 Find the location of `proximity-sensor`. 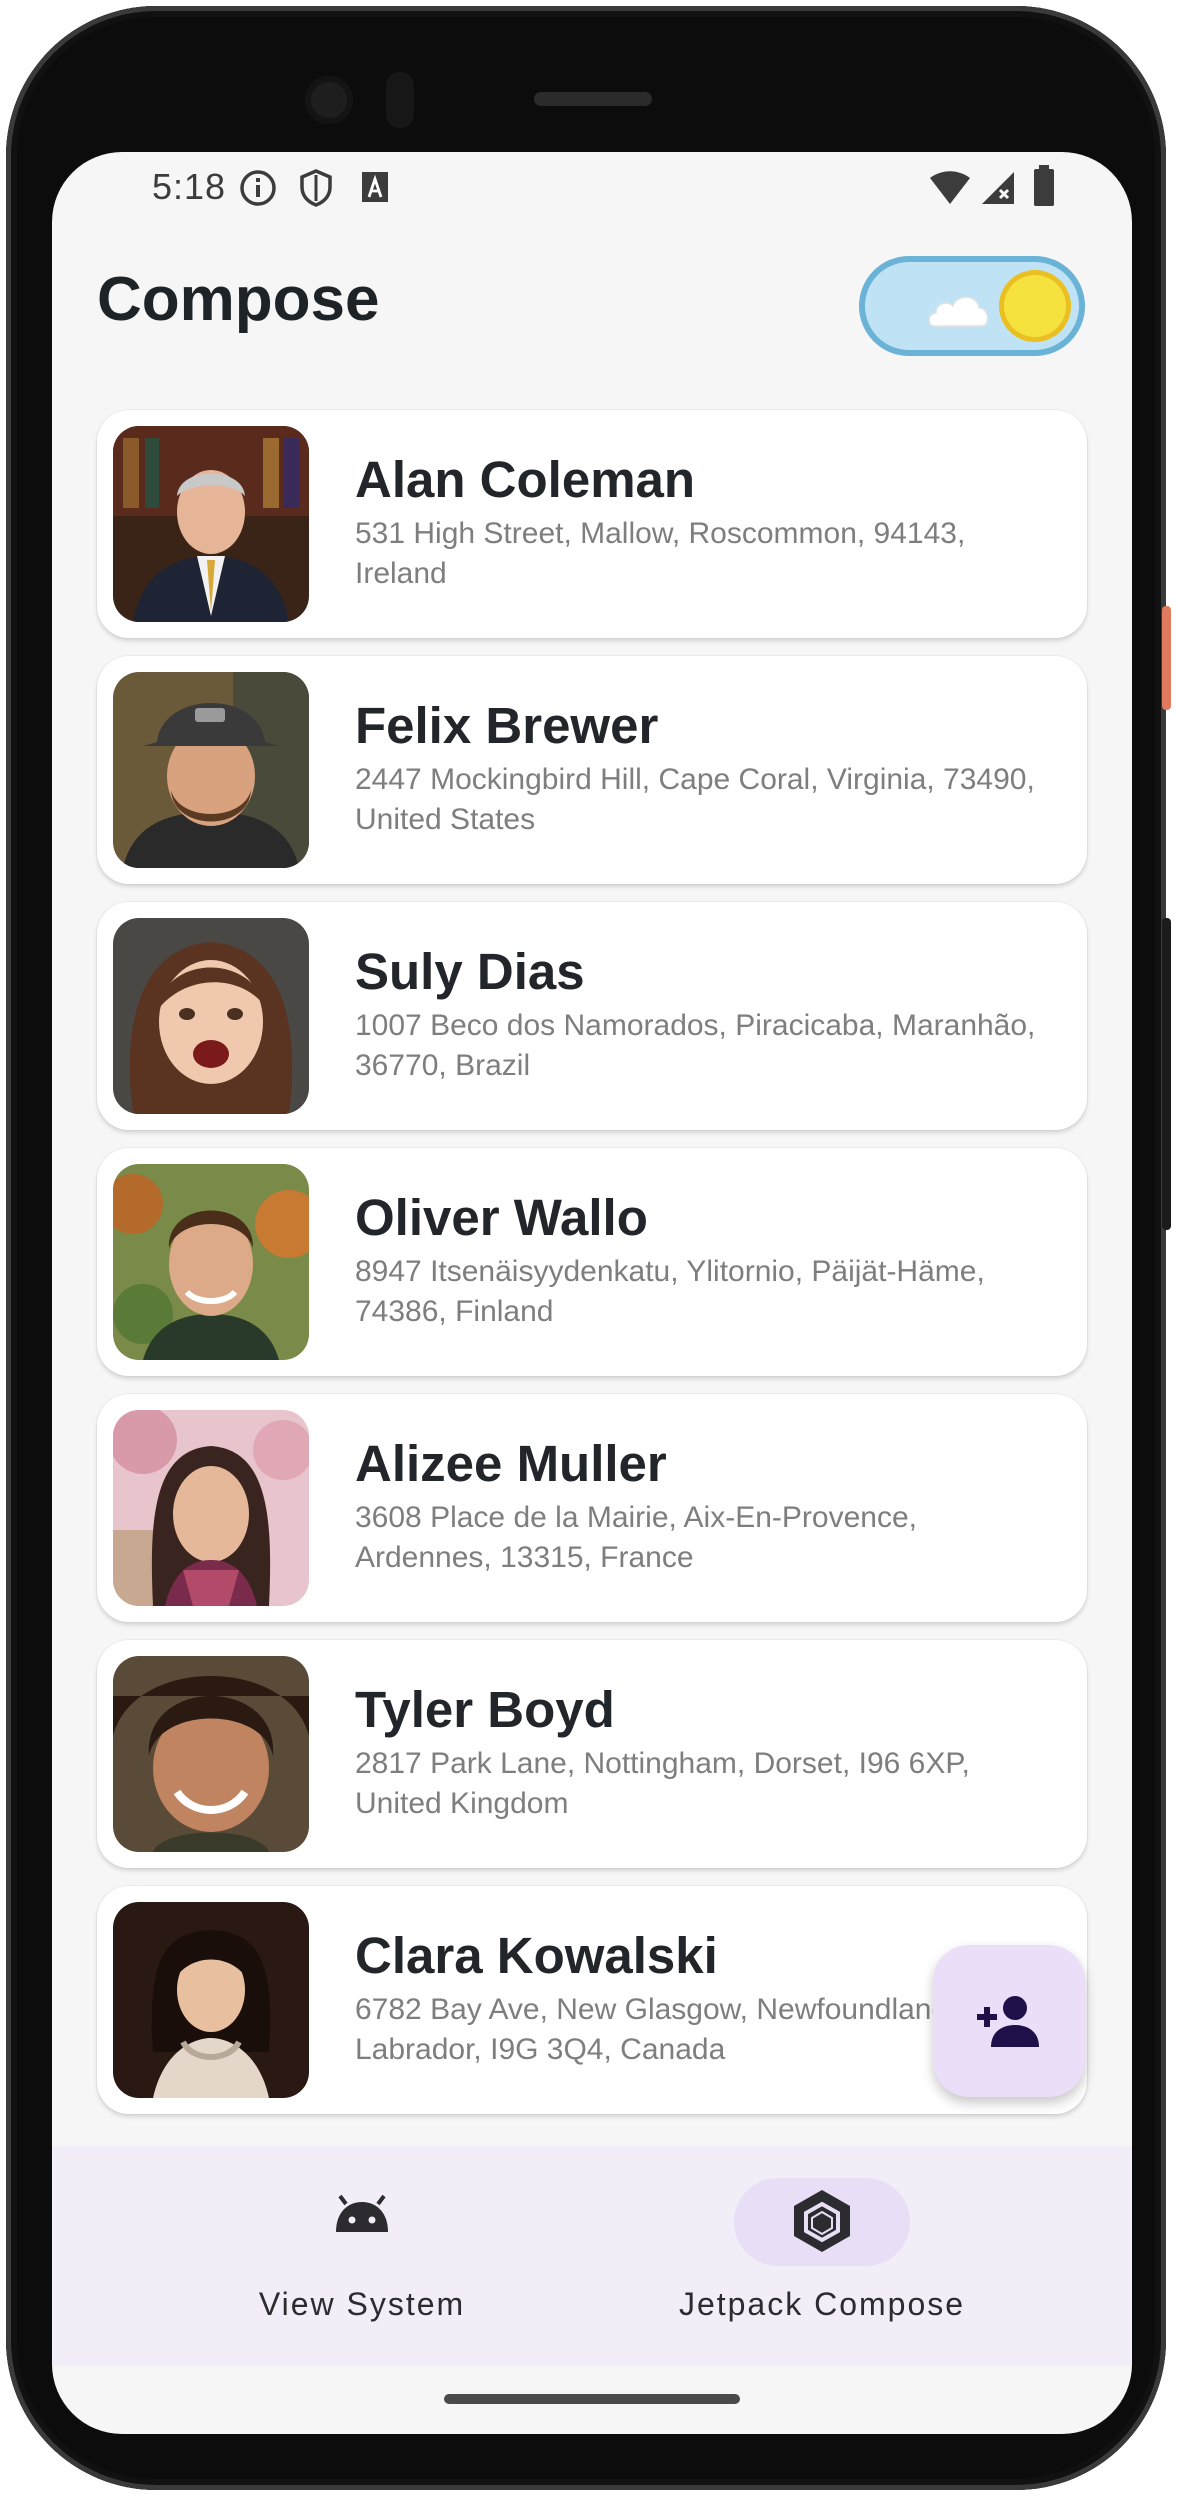

proximity-sensor is located at coordinates (400, 100).